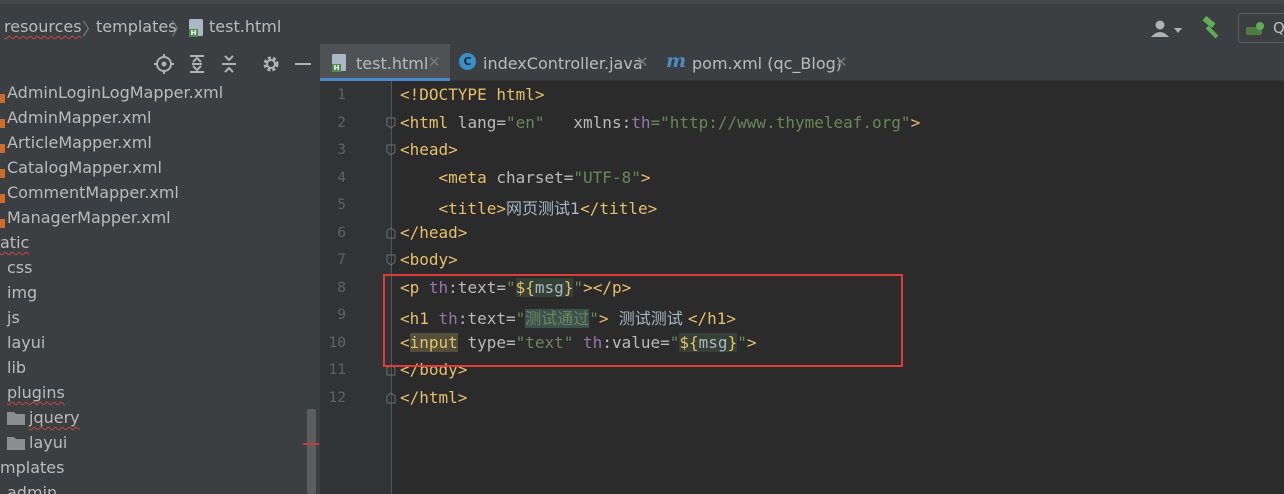 This screenshot has width=1284, height=494. Describe the element at coordinates (337, 343) in the screenshot. I see `line-number: 10` at that location.